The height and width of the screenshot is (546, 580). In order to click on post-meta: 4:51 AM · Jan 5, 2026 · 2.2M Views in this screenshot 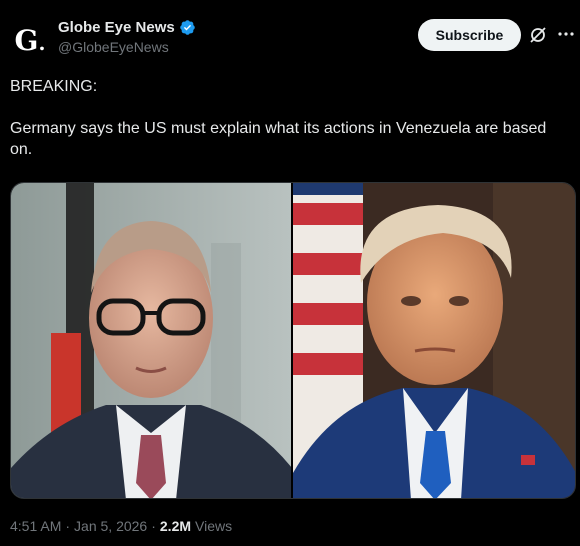, I will do `click(121, 526)`.